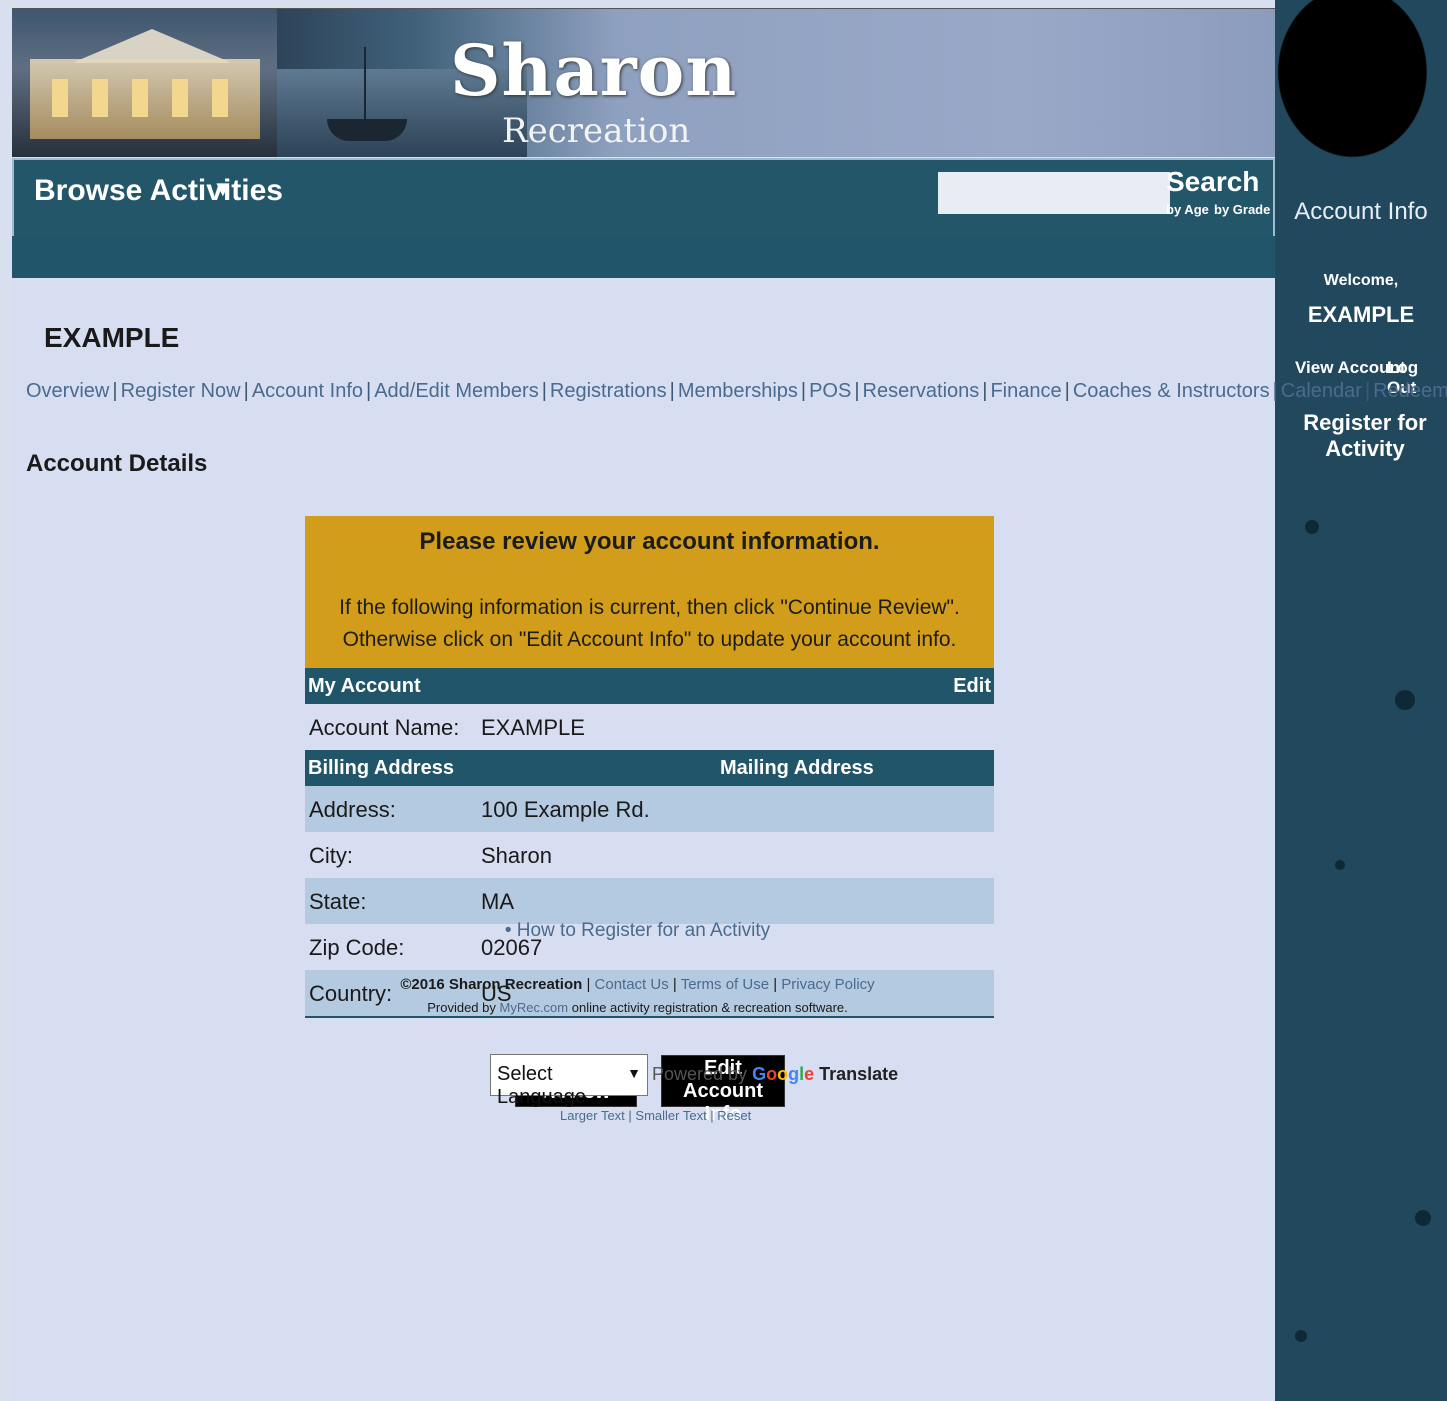 This screenshot has width=1447, height=1401. I want to click on field-label: City:, so click(331, 855).